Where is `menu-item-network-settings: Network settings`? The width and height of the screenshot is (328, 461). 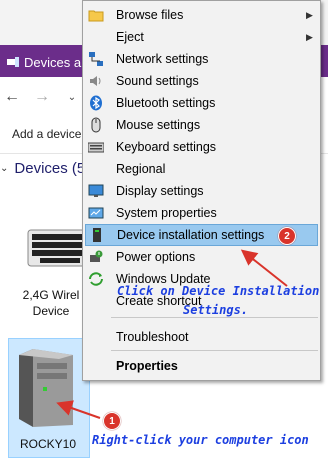
menu-item-network-settings: Network settings is located at coordinates (201, 59).